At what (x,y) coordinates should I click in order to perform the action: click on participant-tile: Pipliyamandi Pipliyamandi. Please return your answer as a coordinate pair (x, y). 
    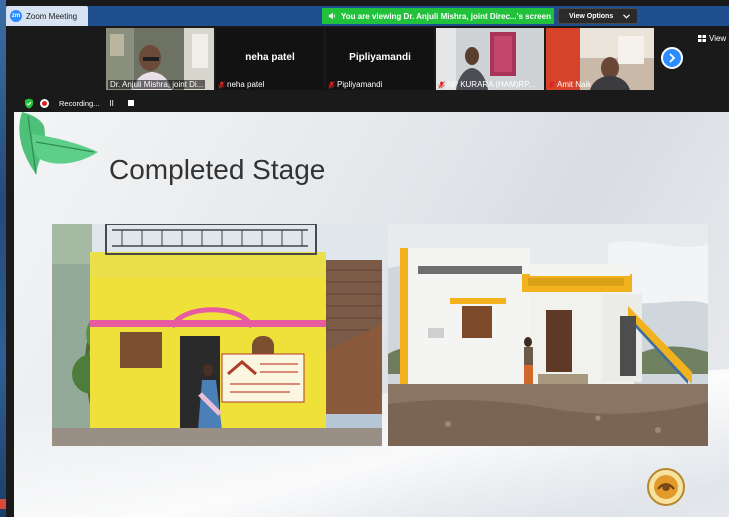
    Looking at the image, I should click on (380, 59).